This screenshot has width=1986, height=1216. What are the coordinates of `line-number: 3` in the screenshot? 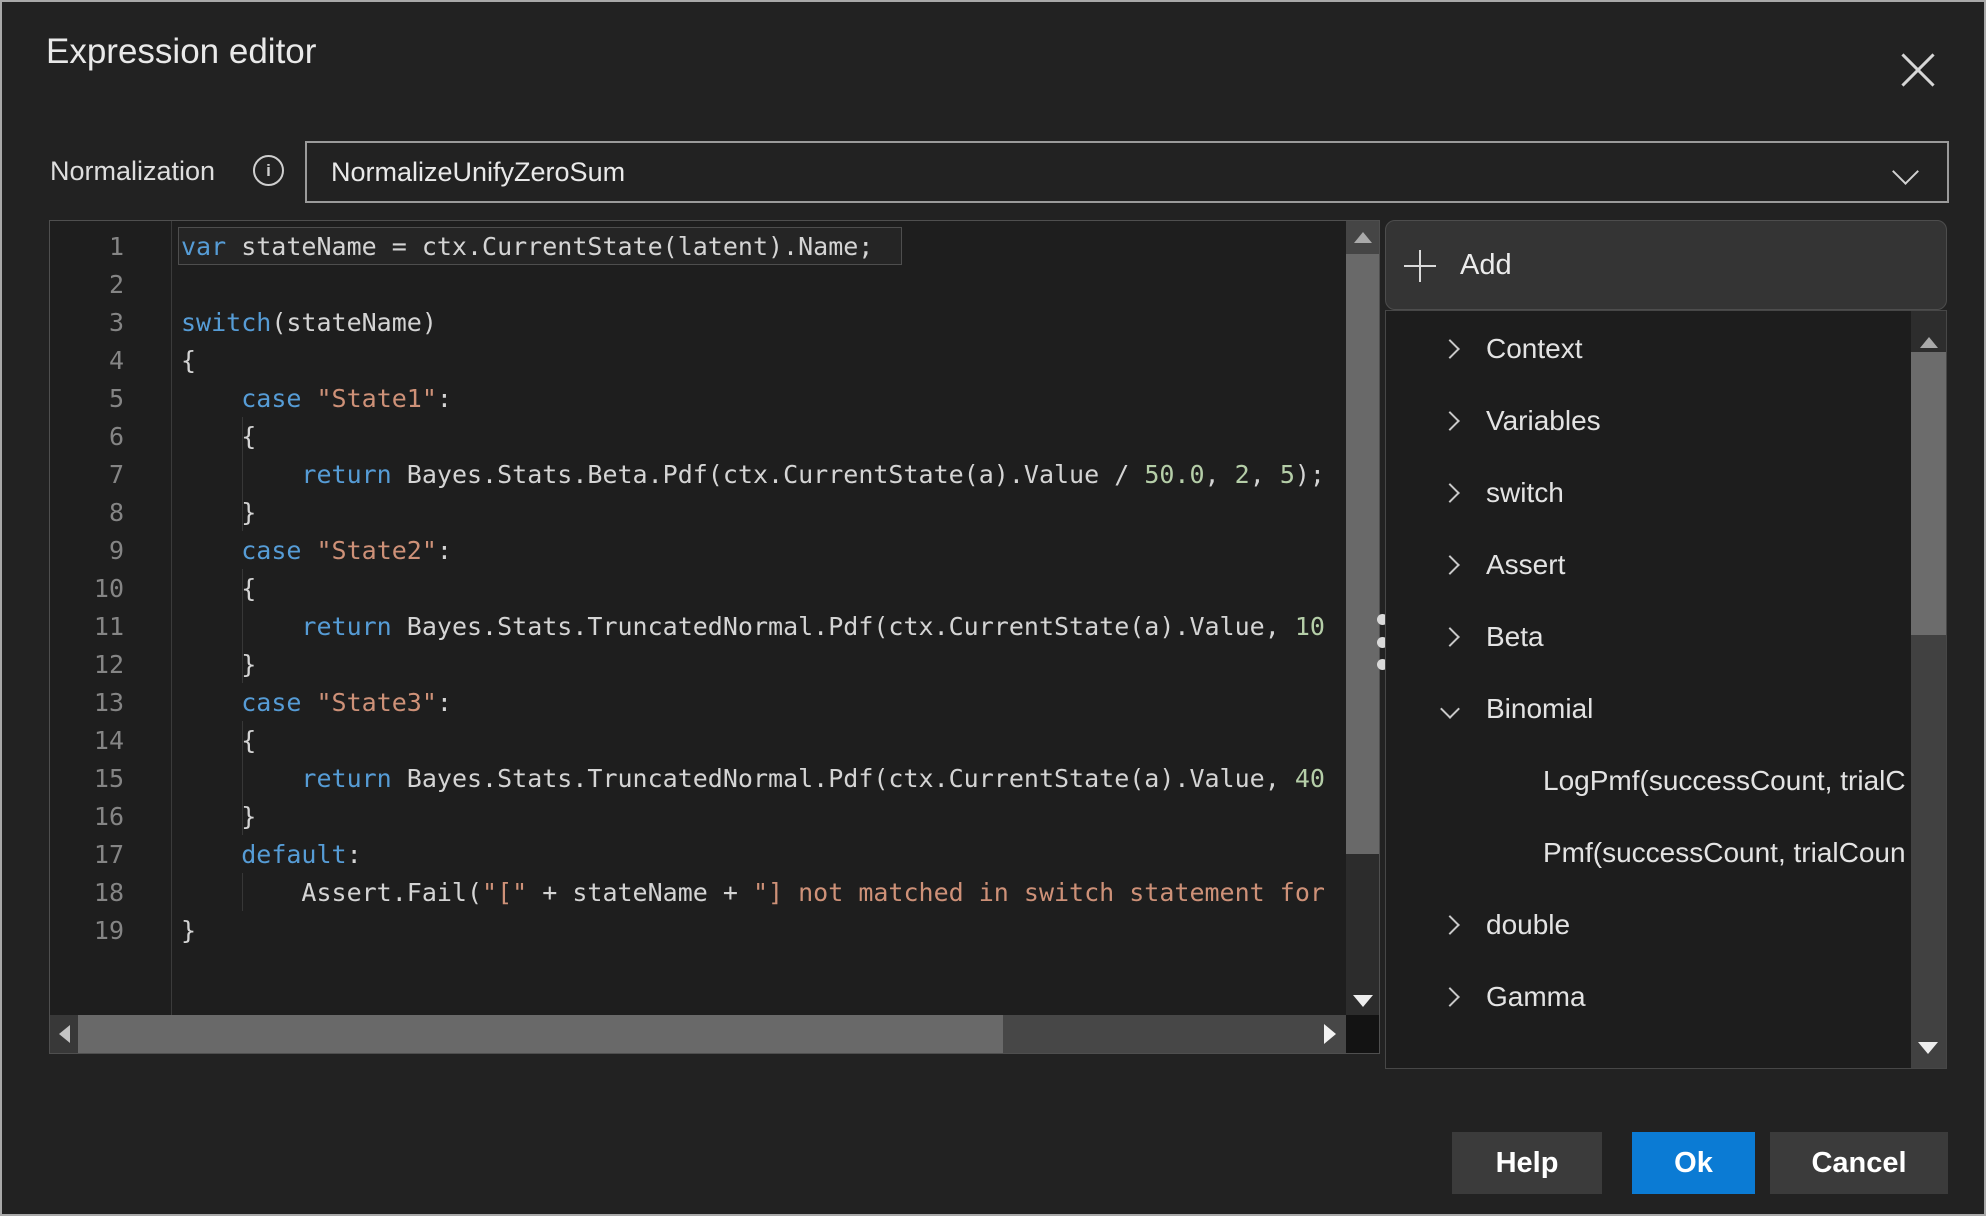 It's located at (116, 322).